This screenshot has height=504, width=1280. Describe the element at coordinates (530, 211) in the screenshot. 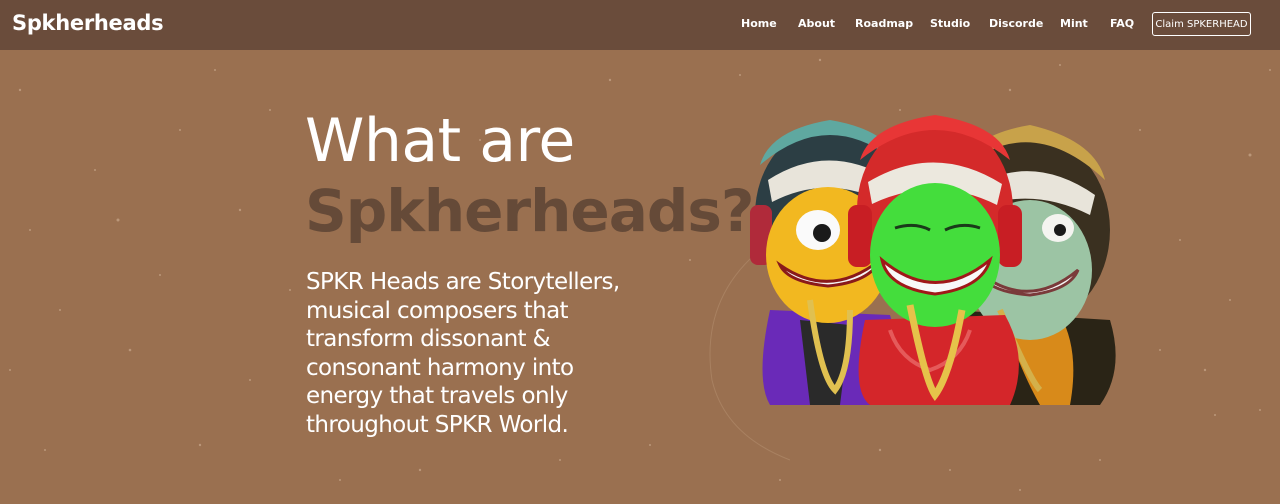

I see `hero-title-line2: Spkherheads?` at that location.